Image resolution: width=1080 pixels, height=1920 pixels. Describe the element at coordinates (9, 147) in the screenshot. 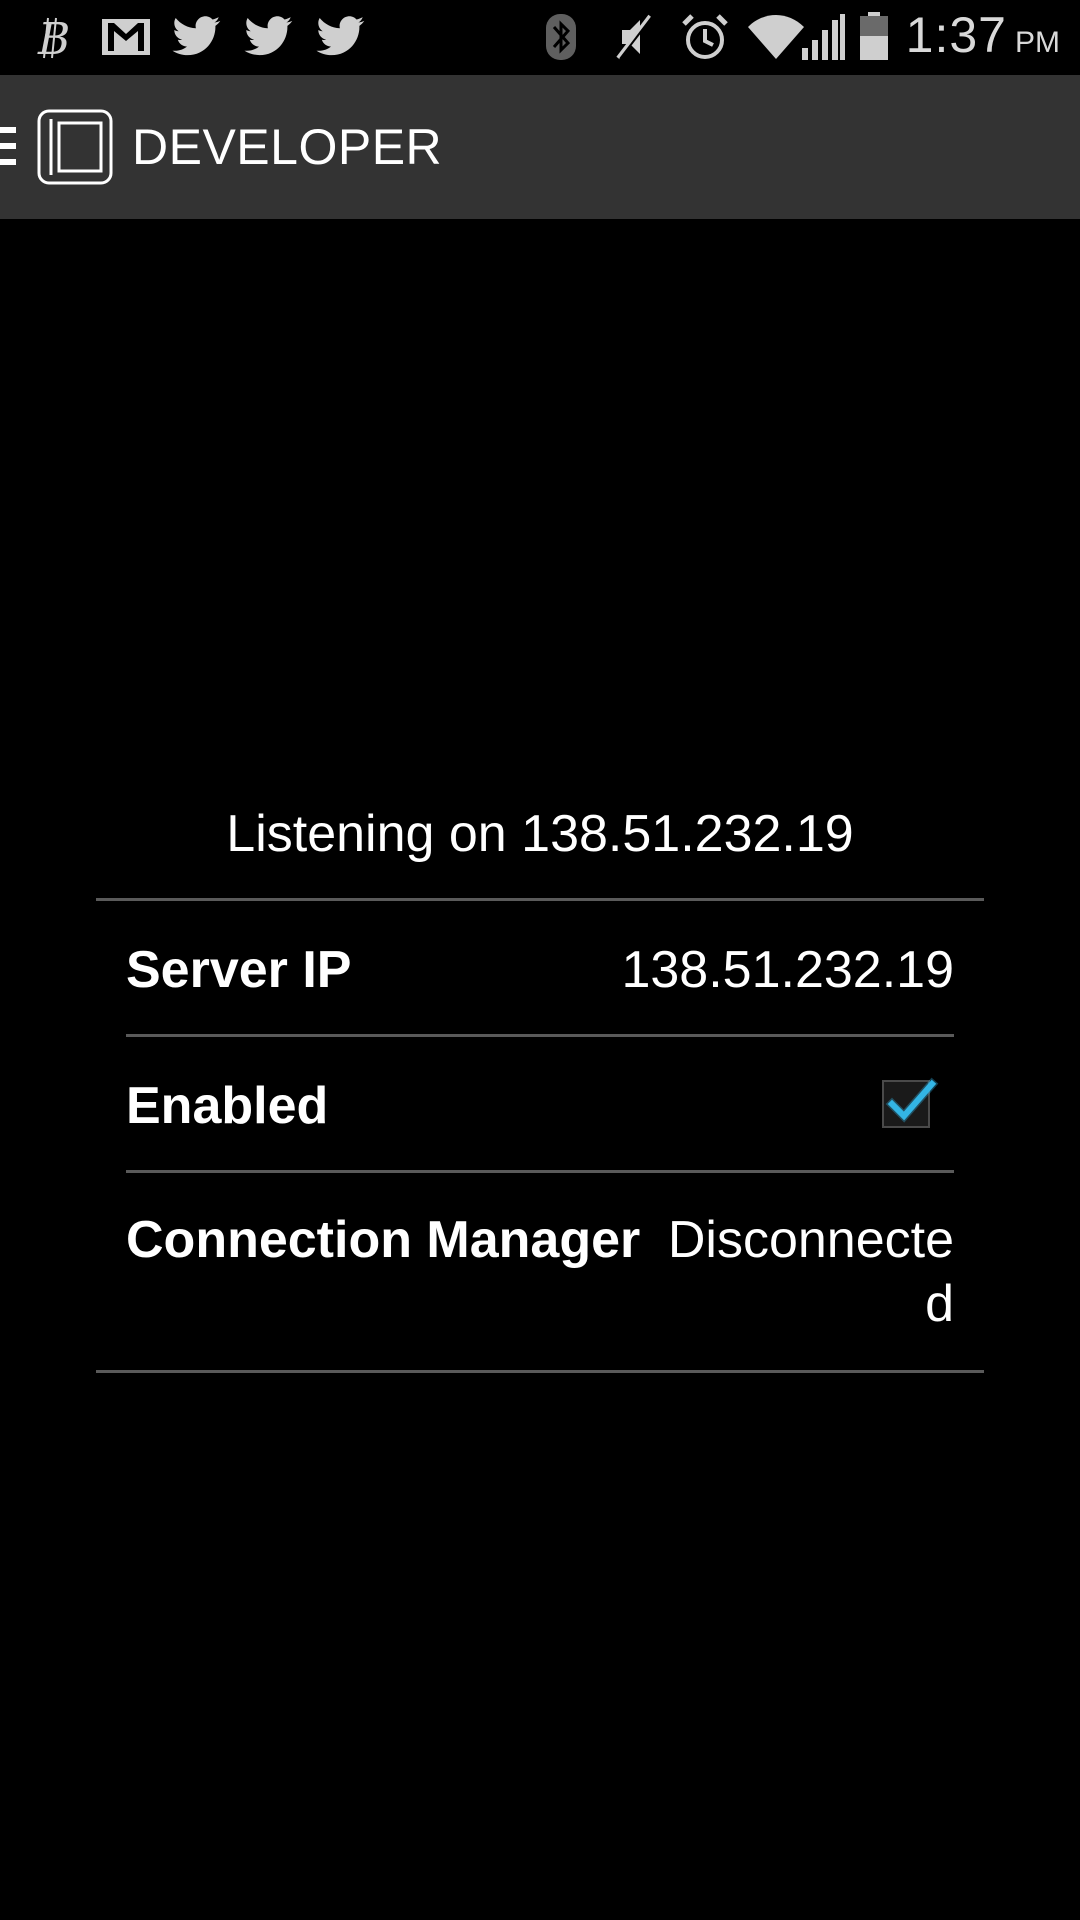

I see `navigation-drawer-icon` at that location.